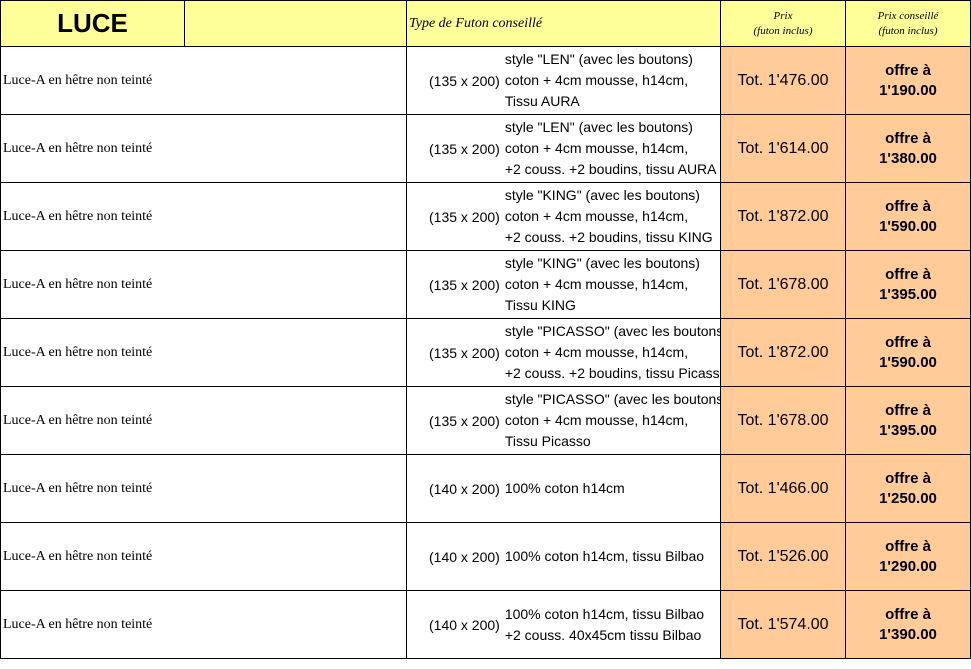 The width and height of the screenshot is (971, 669). Describe the element at coordinates (908, 488) in the screenshot. I see `offer-cell: offre à 1'250.00` at that location.